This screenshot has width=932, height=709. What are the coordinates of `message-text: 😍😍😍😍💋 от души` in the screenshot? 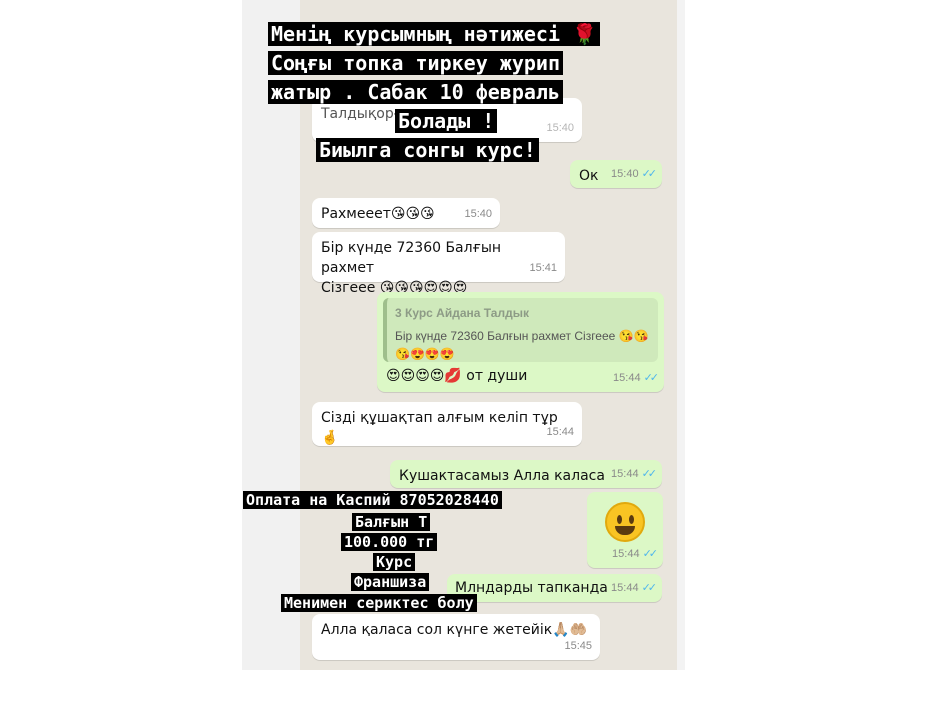 It's located at (457, 376).